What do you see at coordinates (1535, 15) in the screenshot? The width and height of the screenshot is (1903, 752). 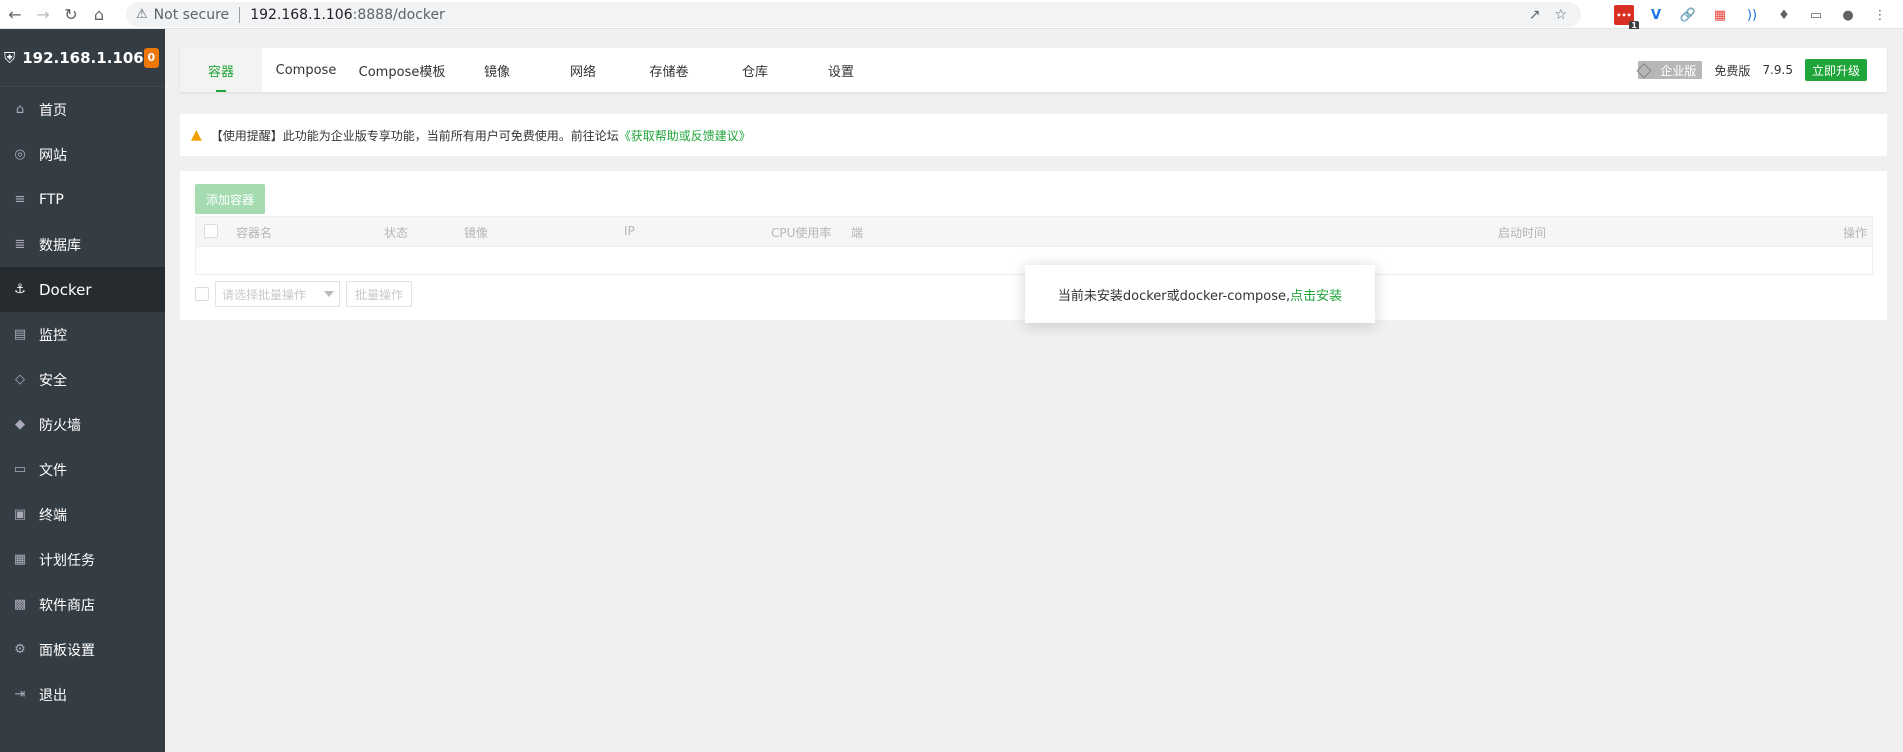 I see `share-icon: ↗` at bounding box center [1535, 15].